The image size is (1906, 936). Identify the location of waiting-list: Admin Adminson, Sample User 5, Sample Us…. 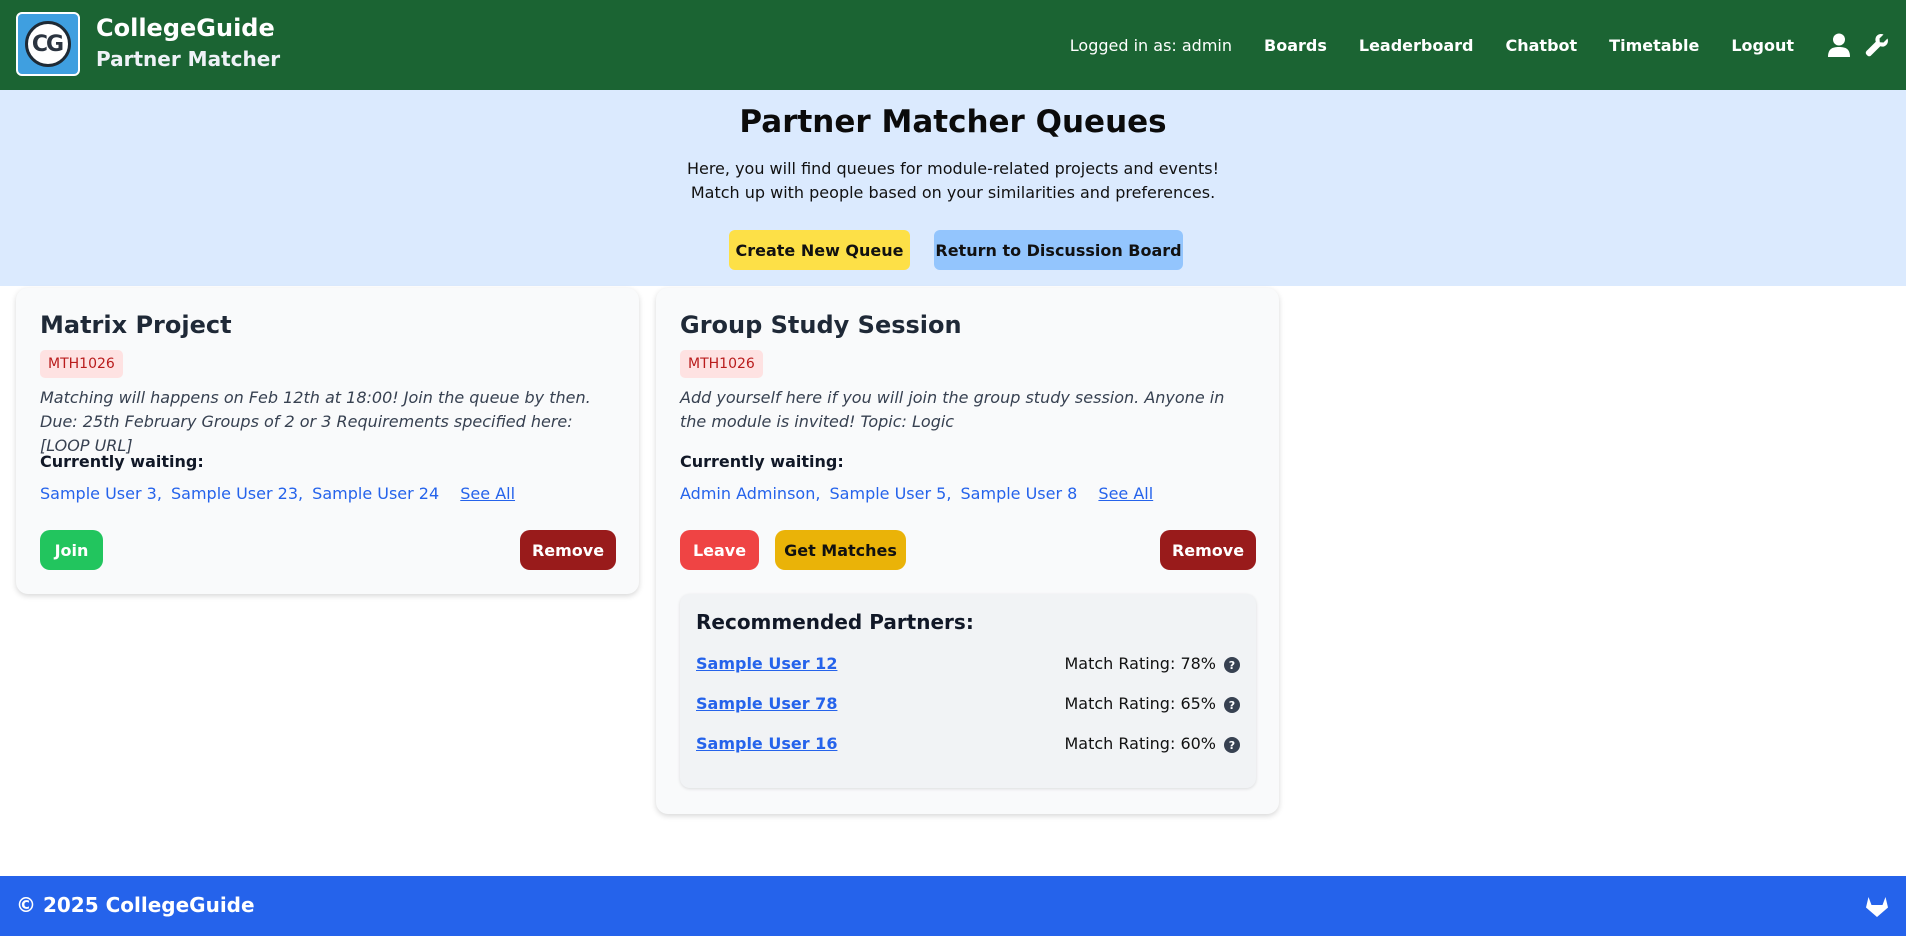
(916, 493).